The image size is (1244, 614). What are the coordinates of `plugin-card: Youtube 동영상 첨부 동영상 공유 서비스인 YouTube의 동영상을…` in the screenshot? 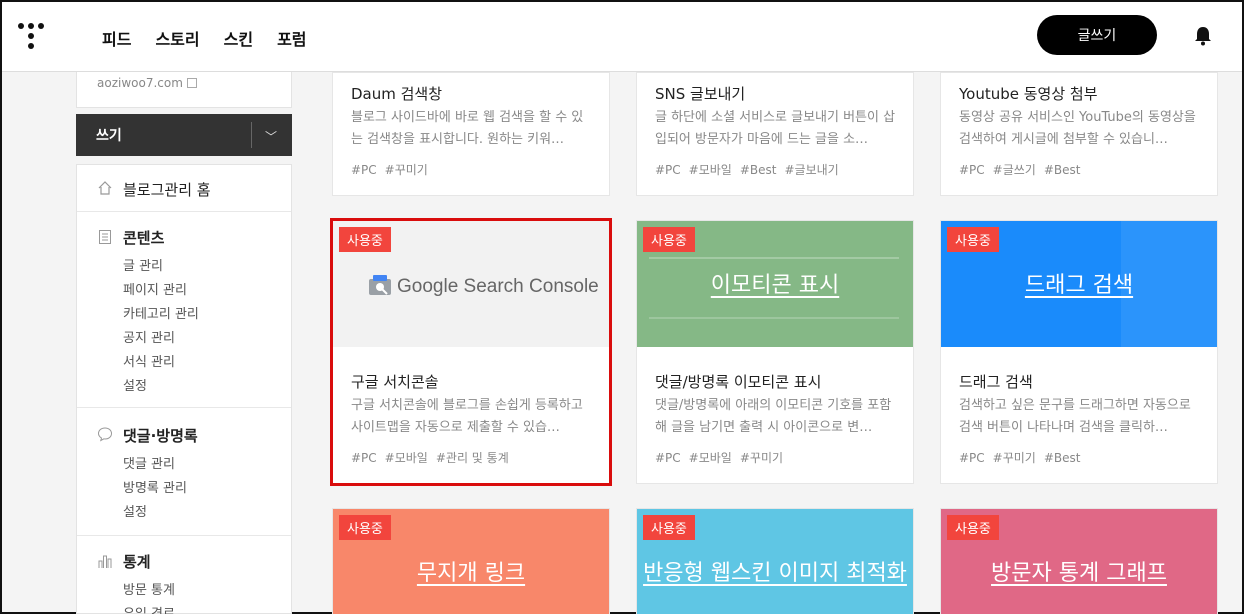 It's located at (1079, 134).